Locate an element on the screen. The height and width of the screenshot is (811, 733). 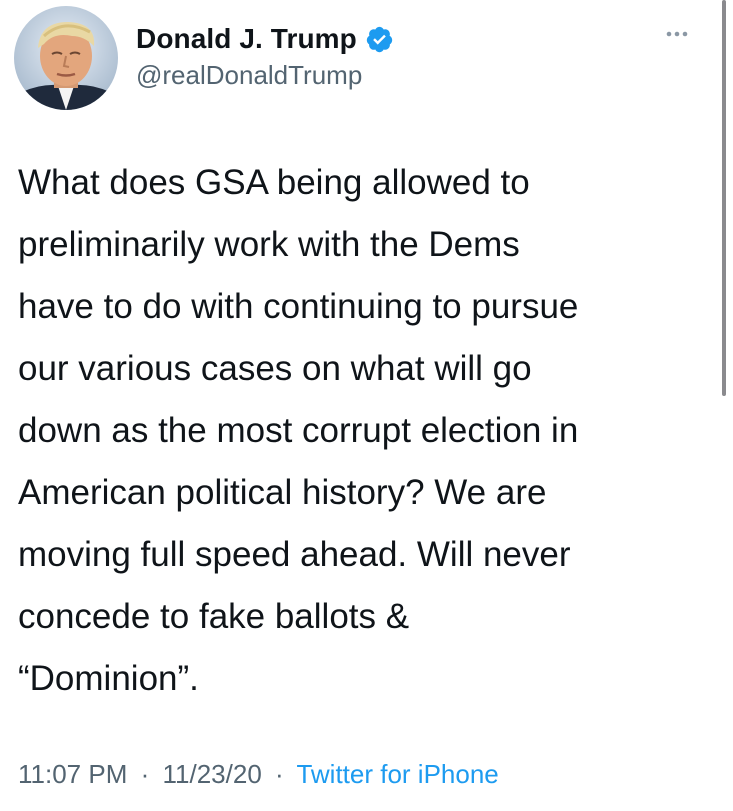
tweet-date: 11/23/20 is located at coordinates (212, 774).